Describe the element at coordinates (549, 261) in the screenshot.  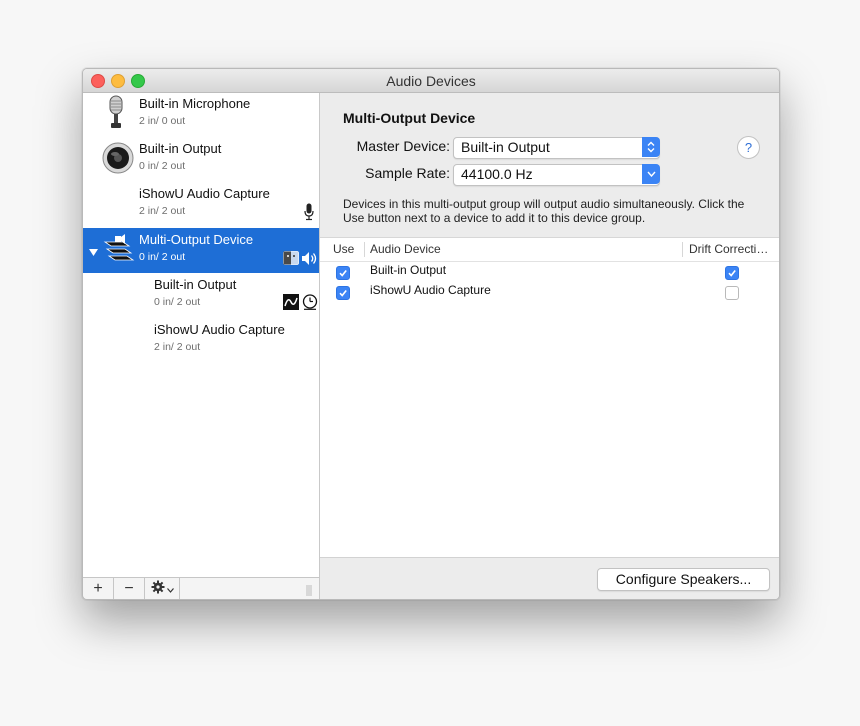
I see `table-header-divider` at that location.